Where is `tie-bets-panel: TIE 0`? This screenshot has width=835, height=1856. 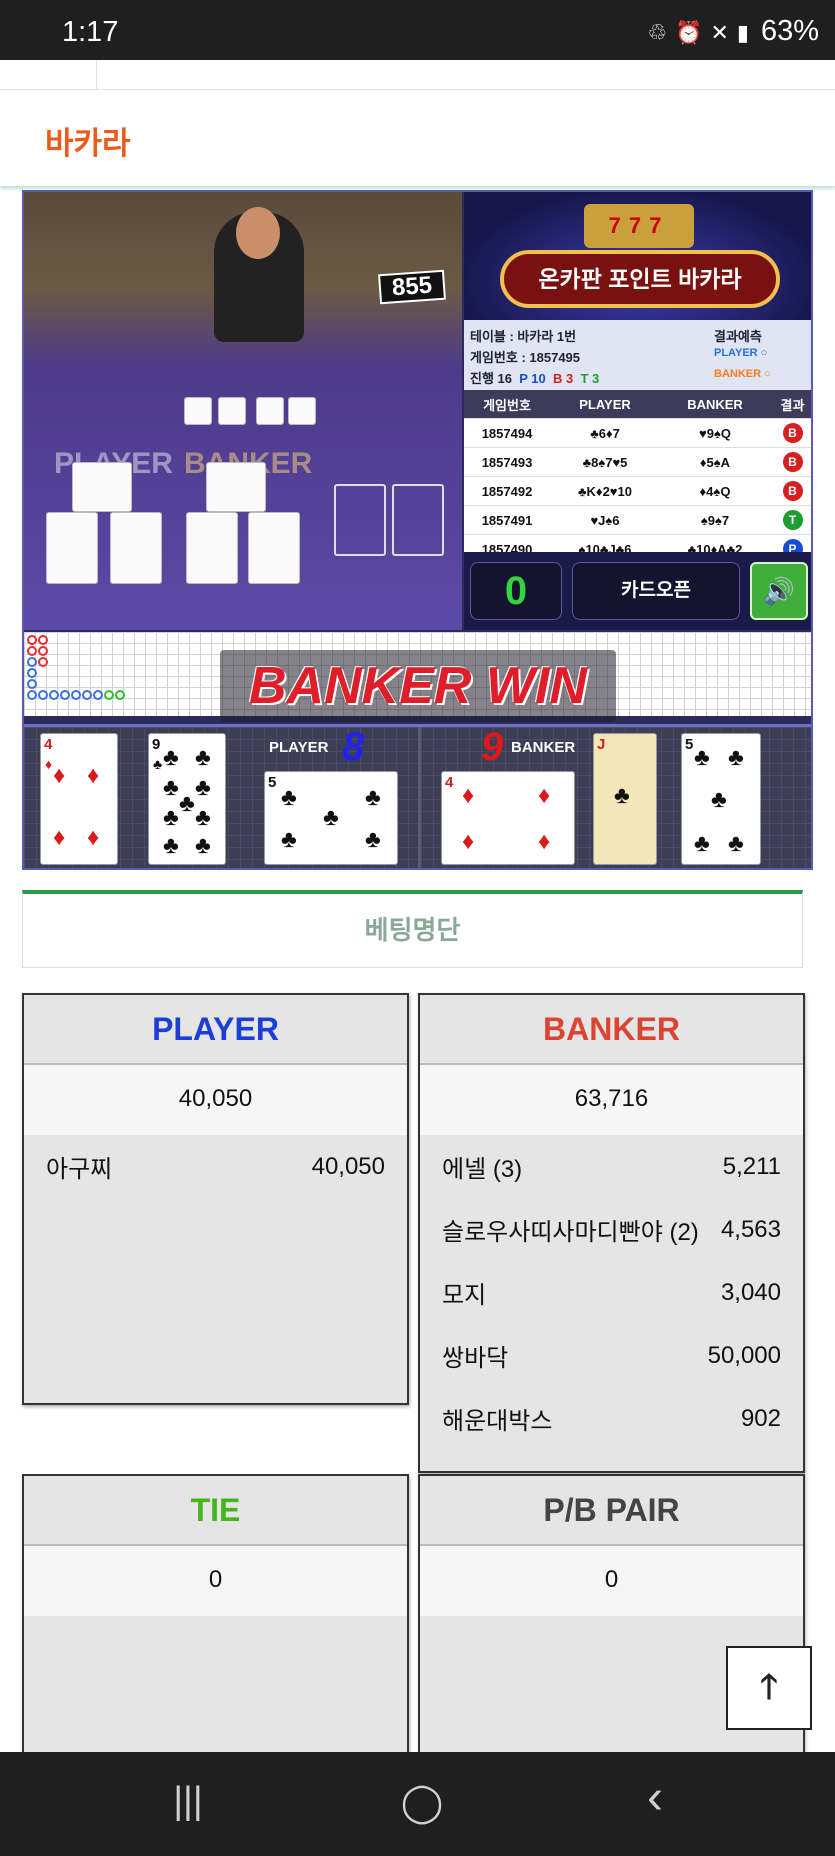 tie-bets-panel: TIE 0 is located at coordinates (215, 1619).